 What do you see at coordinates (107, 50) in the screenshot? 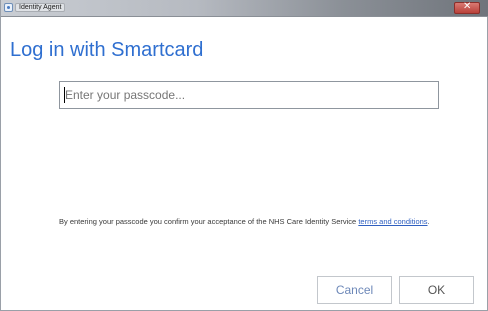
I see `page-title: Log in with Smartcard` at bounding box center [107, 50].